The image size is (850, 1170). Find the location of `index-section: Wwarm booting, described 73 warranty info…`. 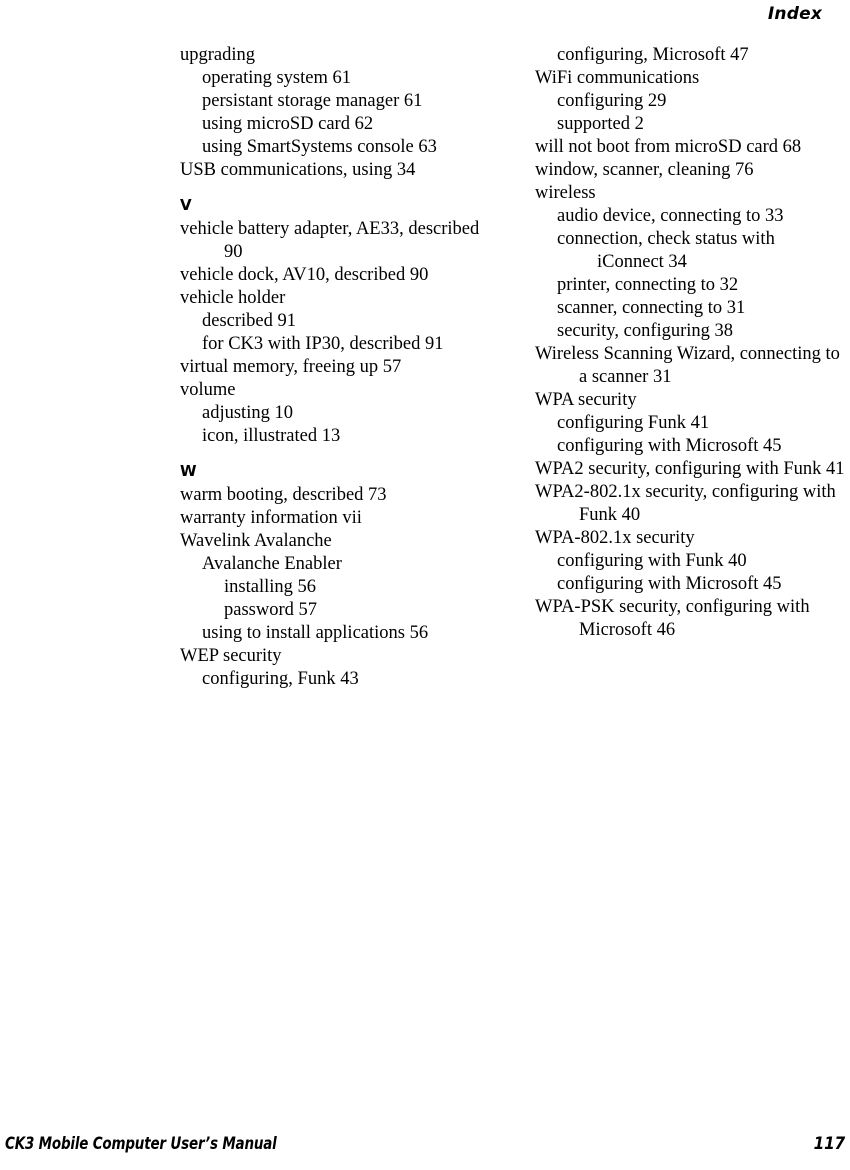

index-section: Wwarm booting, described 73 warranty info… is located at coordinates (335, 575).